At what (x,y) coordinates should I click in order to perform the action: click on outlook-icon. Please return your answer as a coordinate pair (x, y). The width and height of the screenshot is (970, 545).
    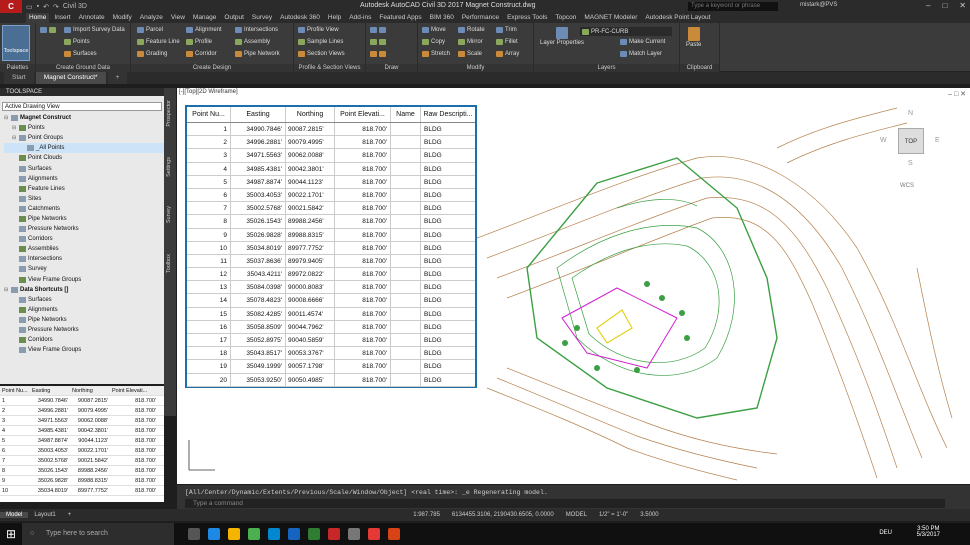
    Looking at the image, I should click on (294, 534).